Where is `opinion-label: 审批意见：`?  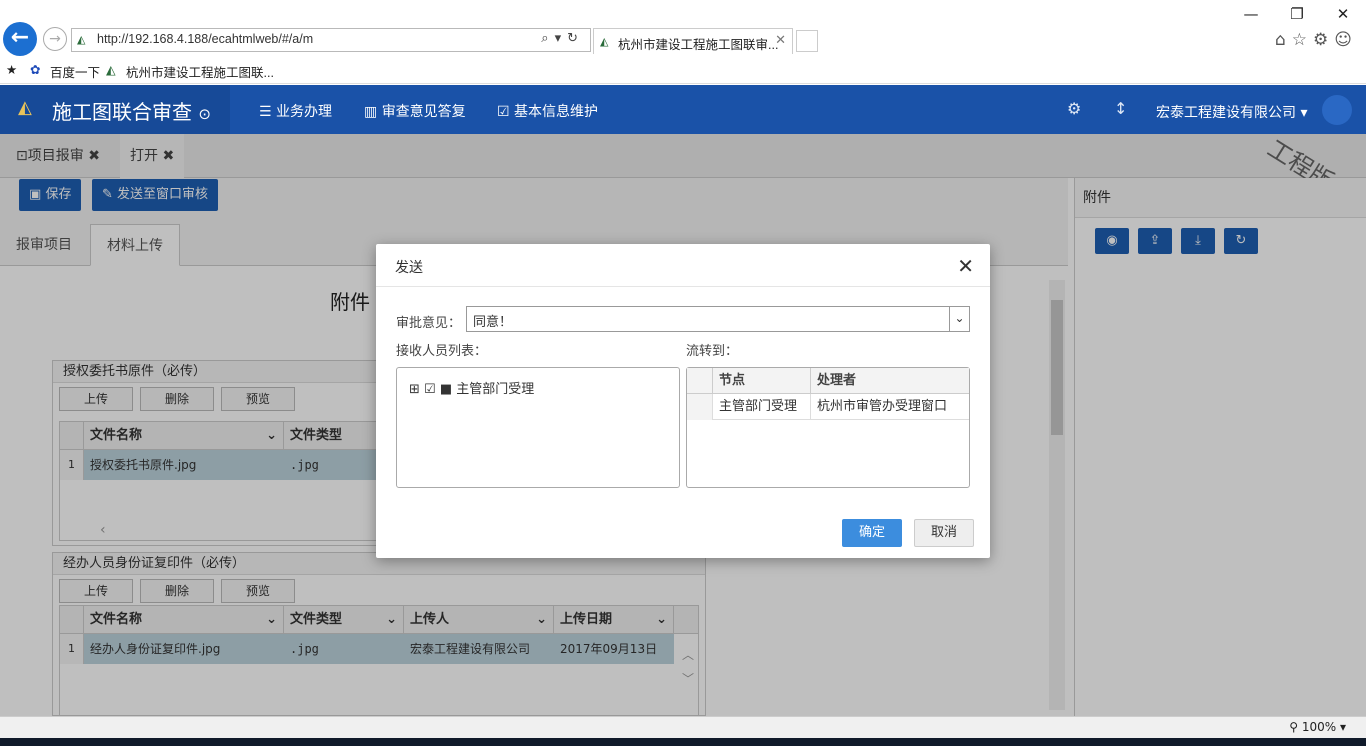 opinion-label: 审批意见： is located at coordinates (429, 323).